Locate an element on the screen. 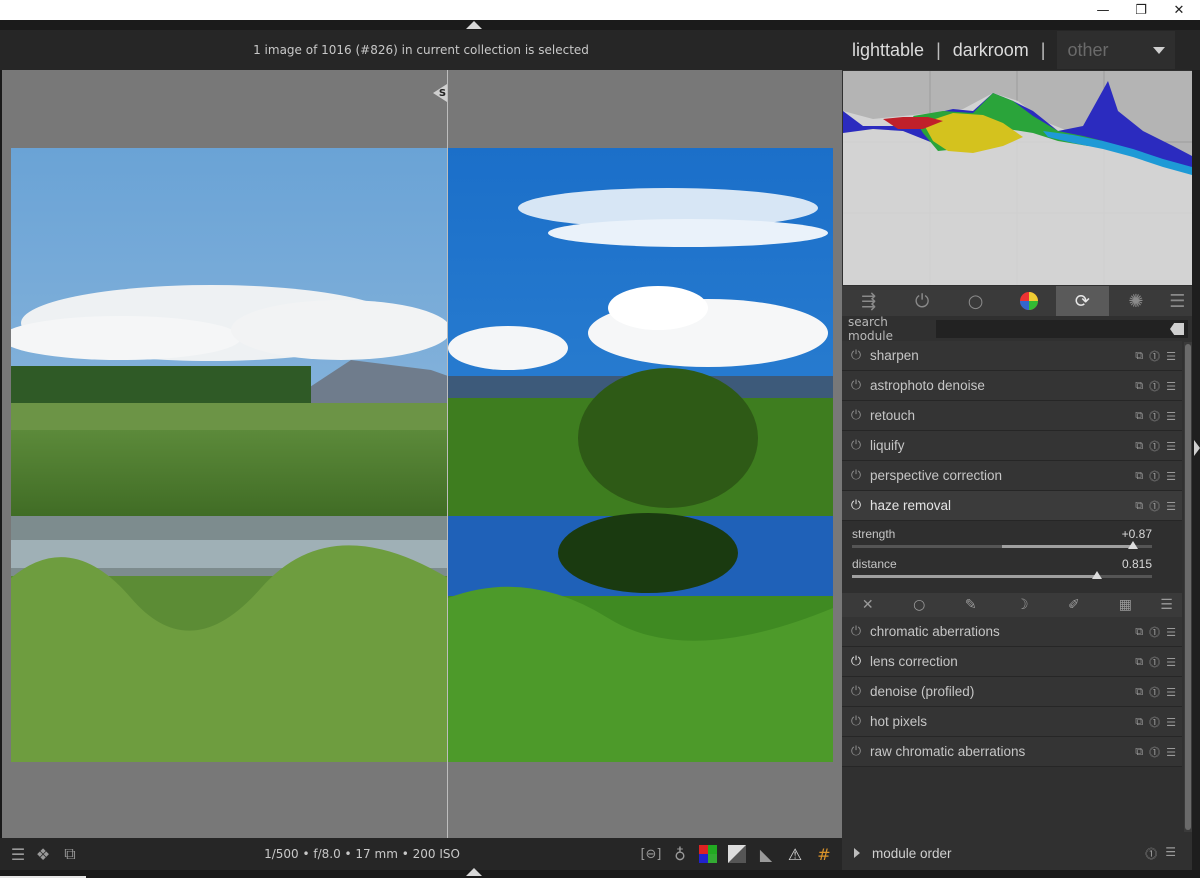 This screenshot has width=1200, height=878. drawn-parametric-mask-icon: ✐ is located at coordinates (1074, 605).